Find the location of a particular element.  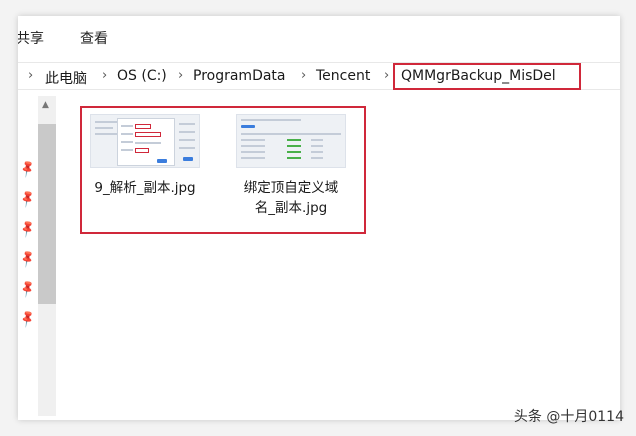

breadcrumb-programdata: ProgramData is located at coordinates (239, 76).